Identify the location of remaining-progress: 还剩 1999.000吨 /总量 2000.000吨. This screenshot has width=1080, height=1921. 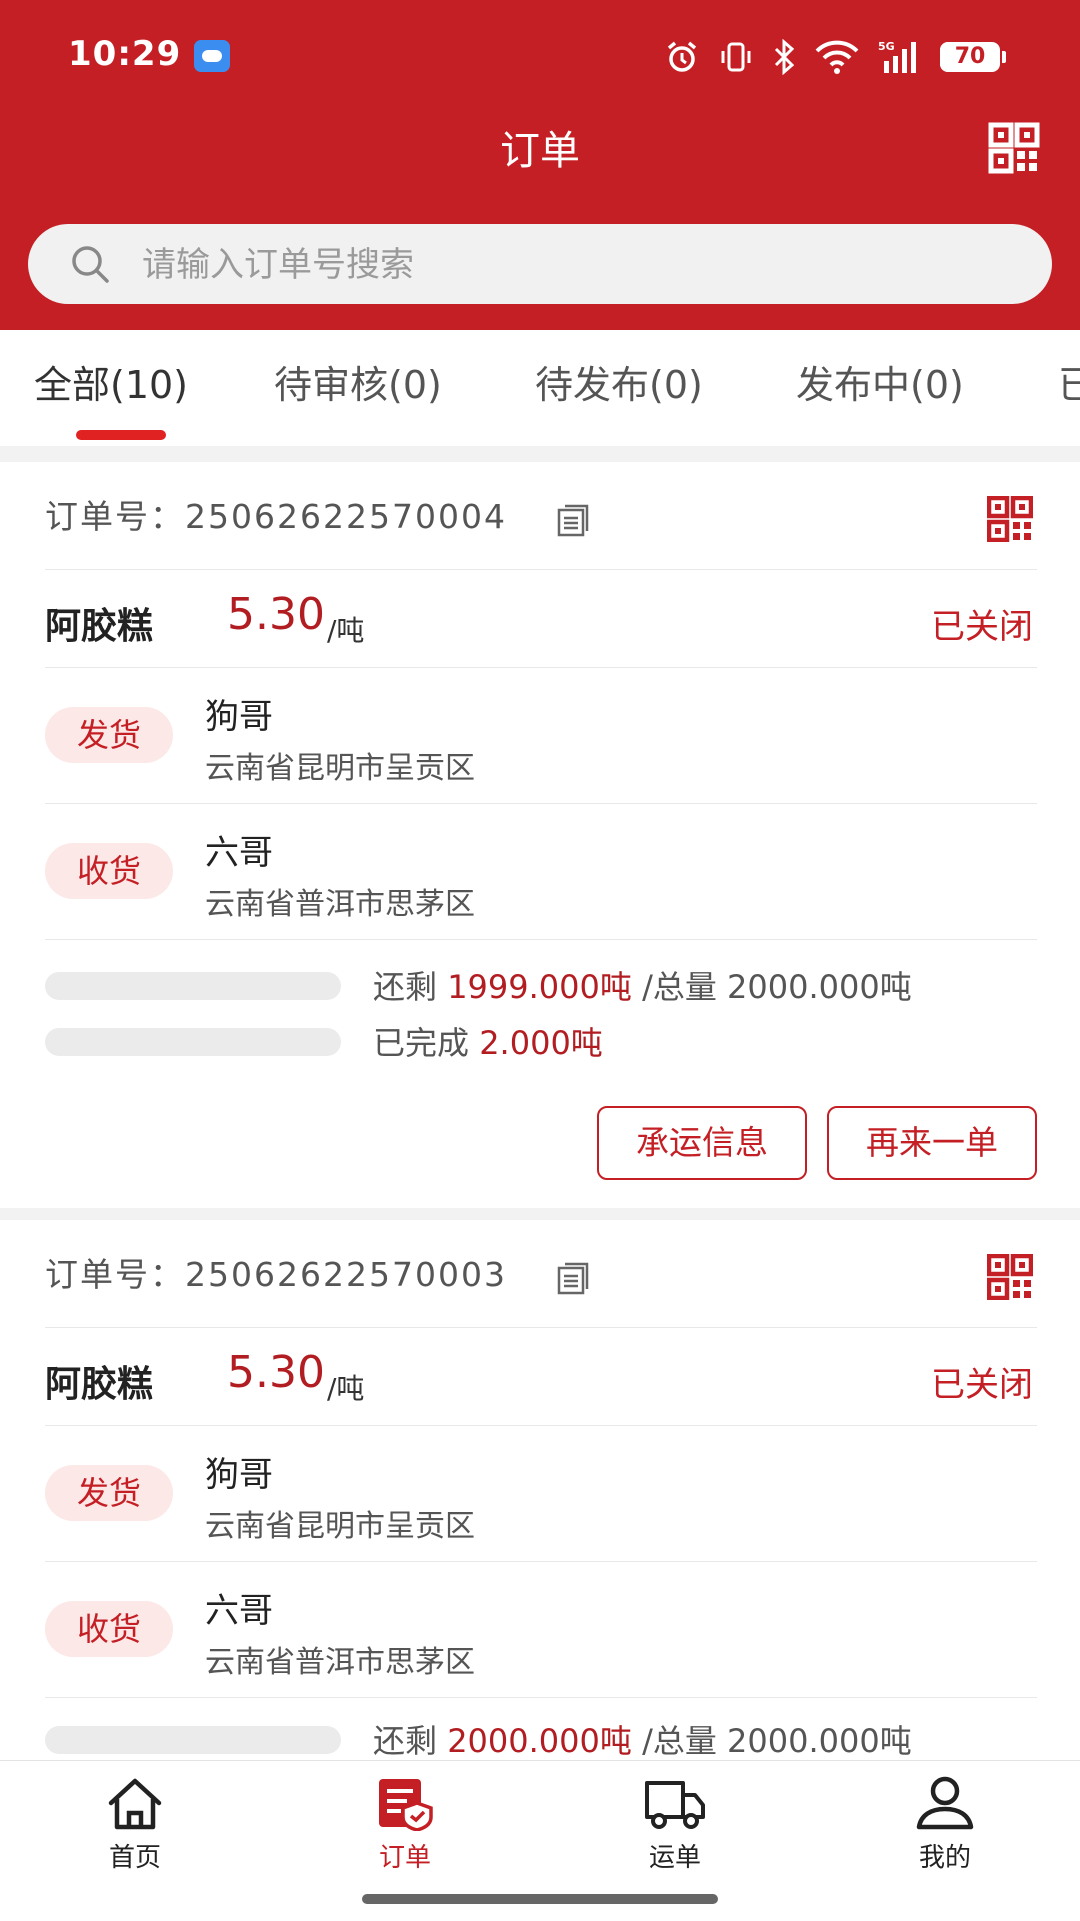
(541, 984).